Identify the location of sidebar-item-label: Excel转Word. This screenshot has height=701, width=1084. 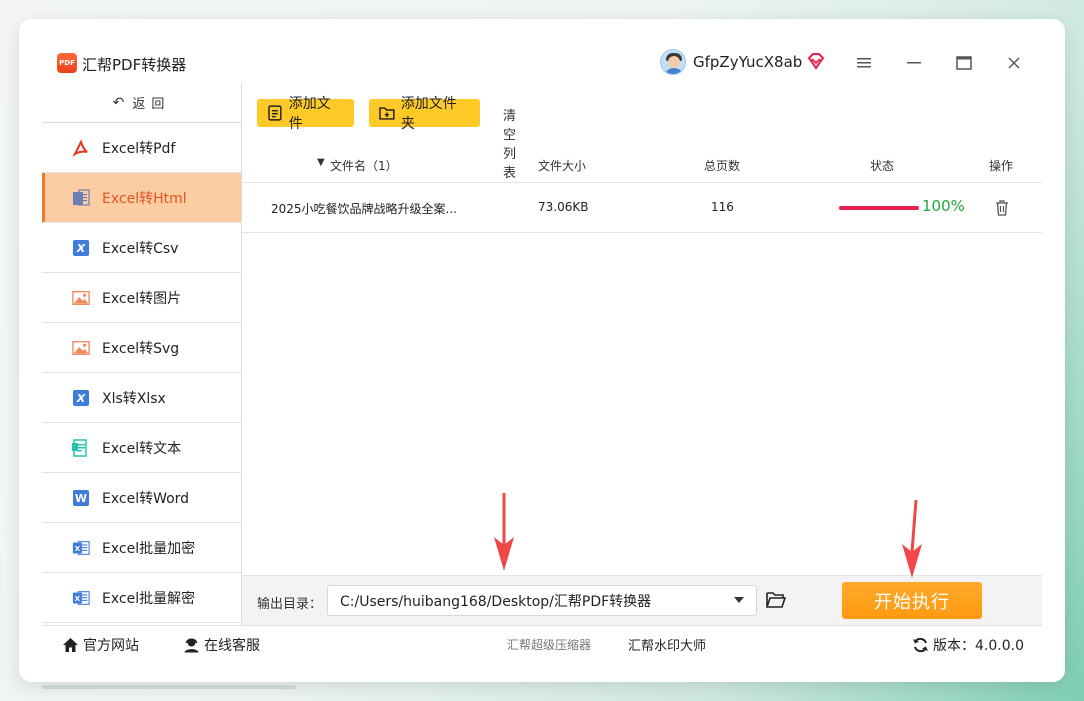
(146, 498).